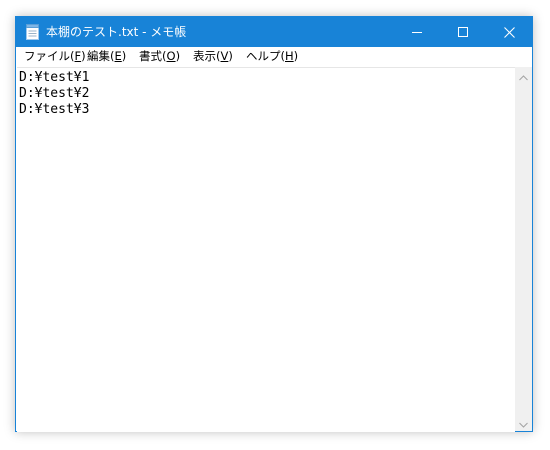  Describe the element at coordinates (265, 56) in the screenshot. I see `menu-help-label: ヘルプ(` at that location.